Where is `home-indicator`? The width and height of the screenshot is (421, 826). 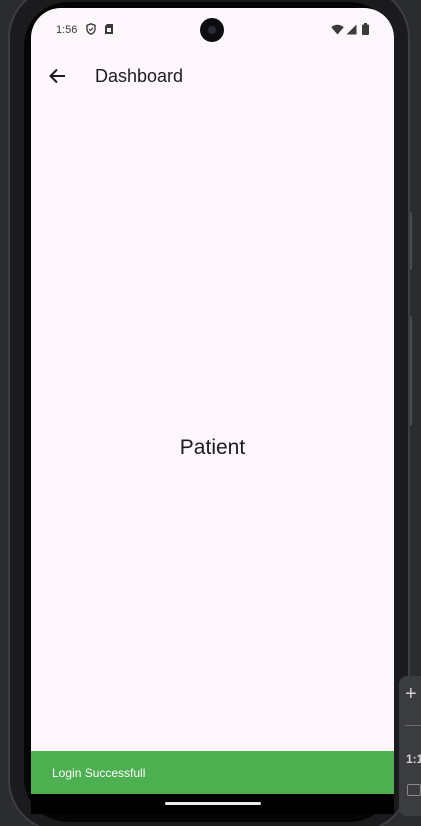 home-indicator is located at coordinates (213, 803).